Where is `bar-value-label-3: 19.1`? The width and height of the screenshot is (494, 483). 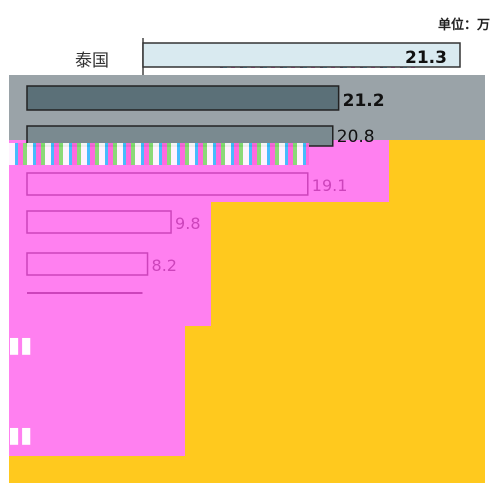
bar-value-label-3: 19.1 is located at coordinates (330, 185).